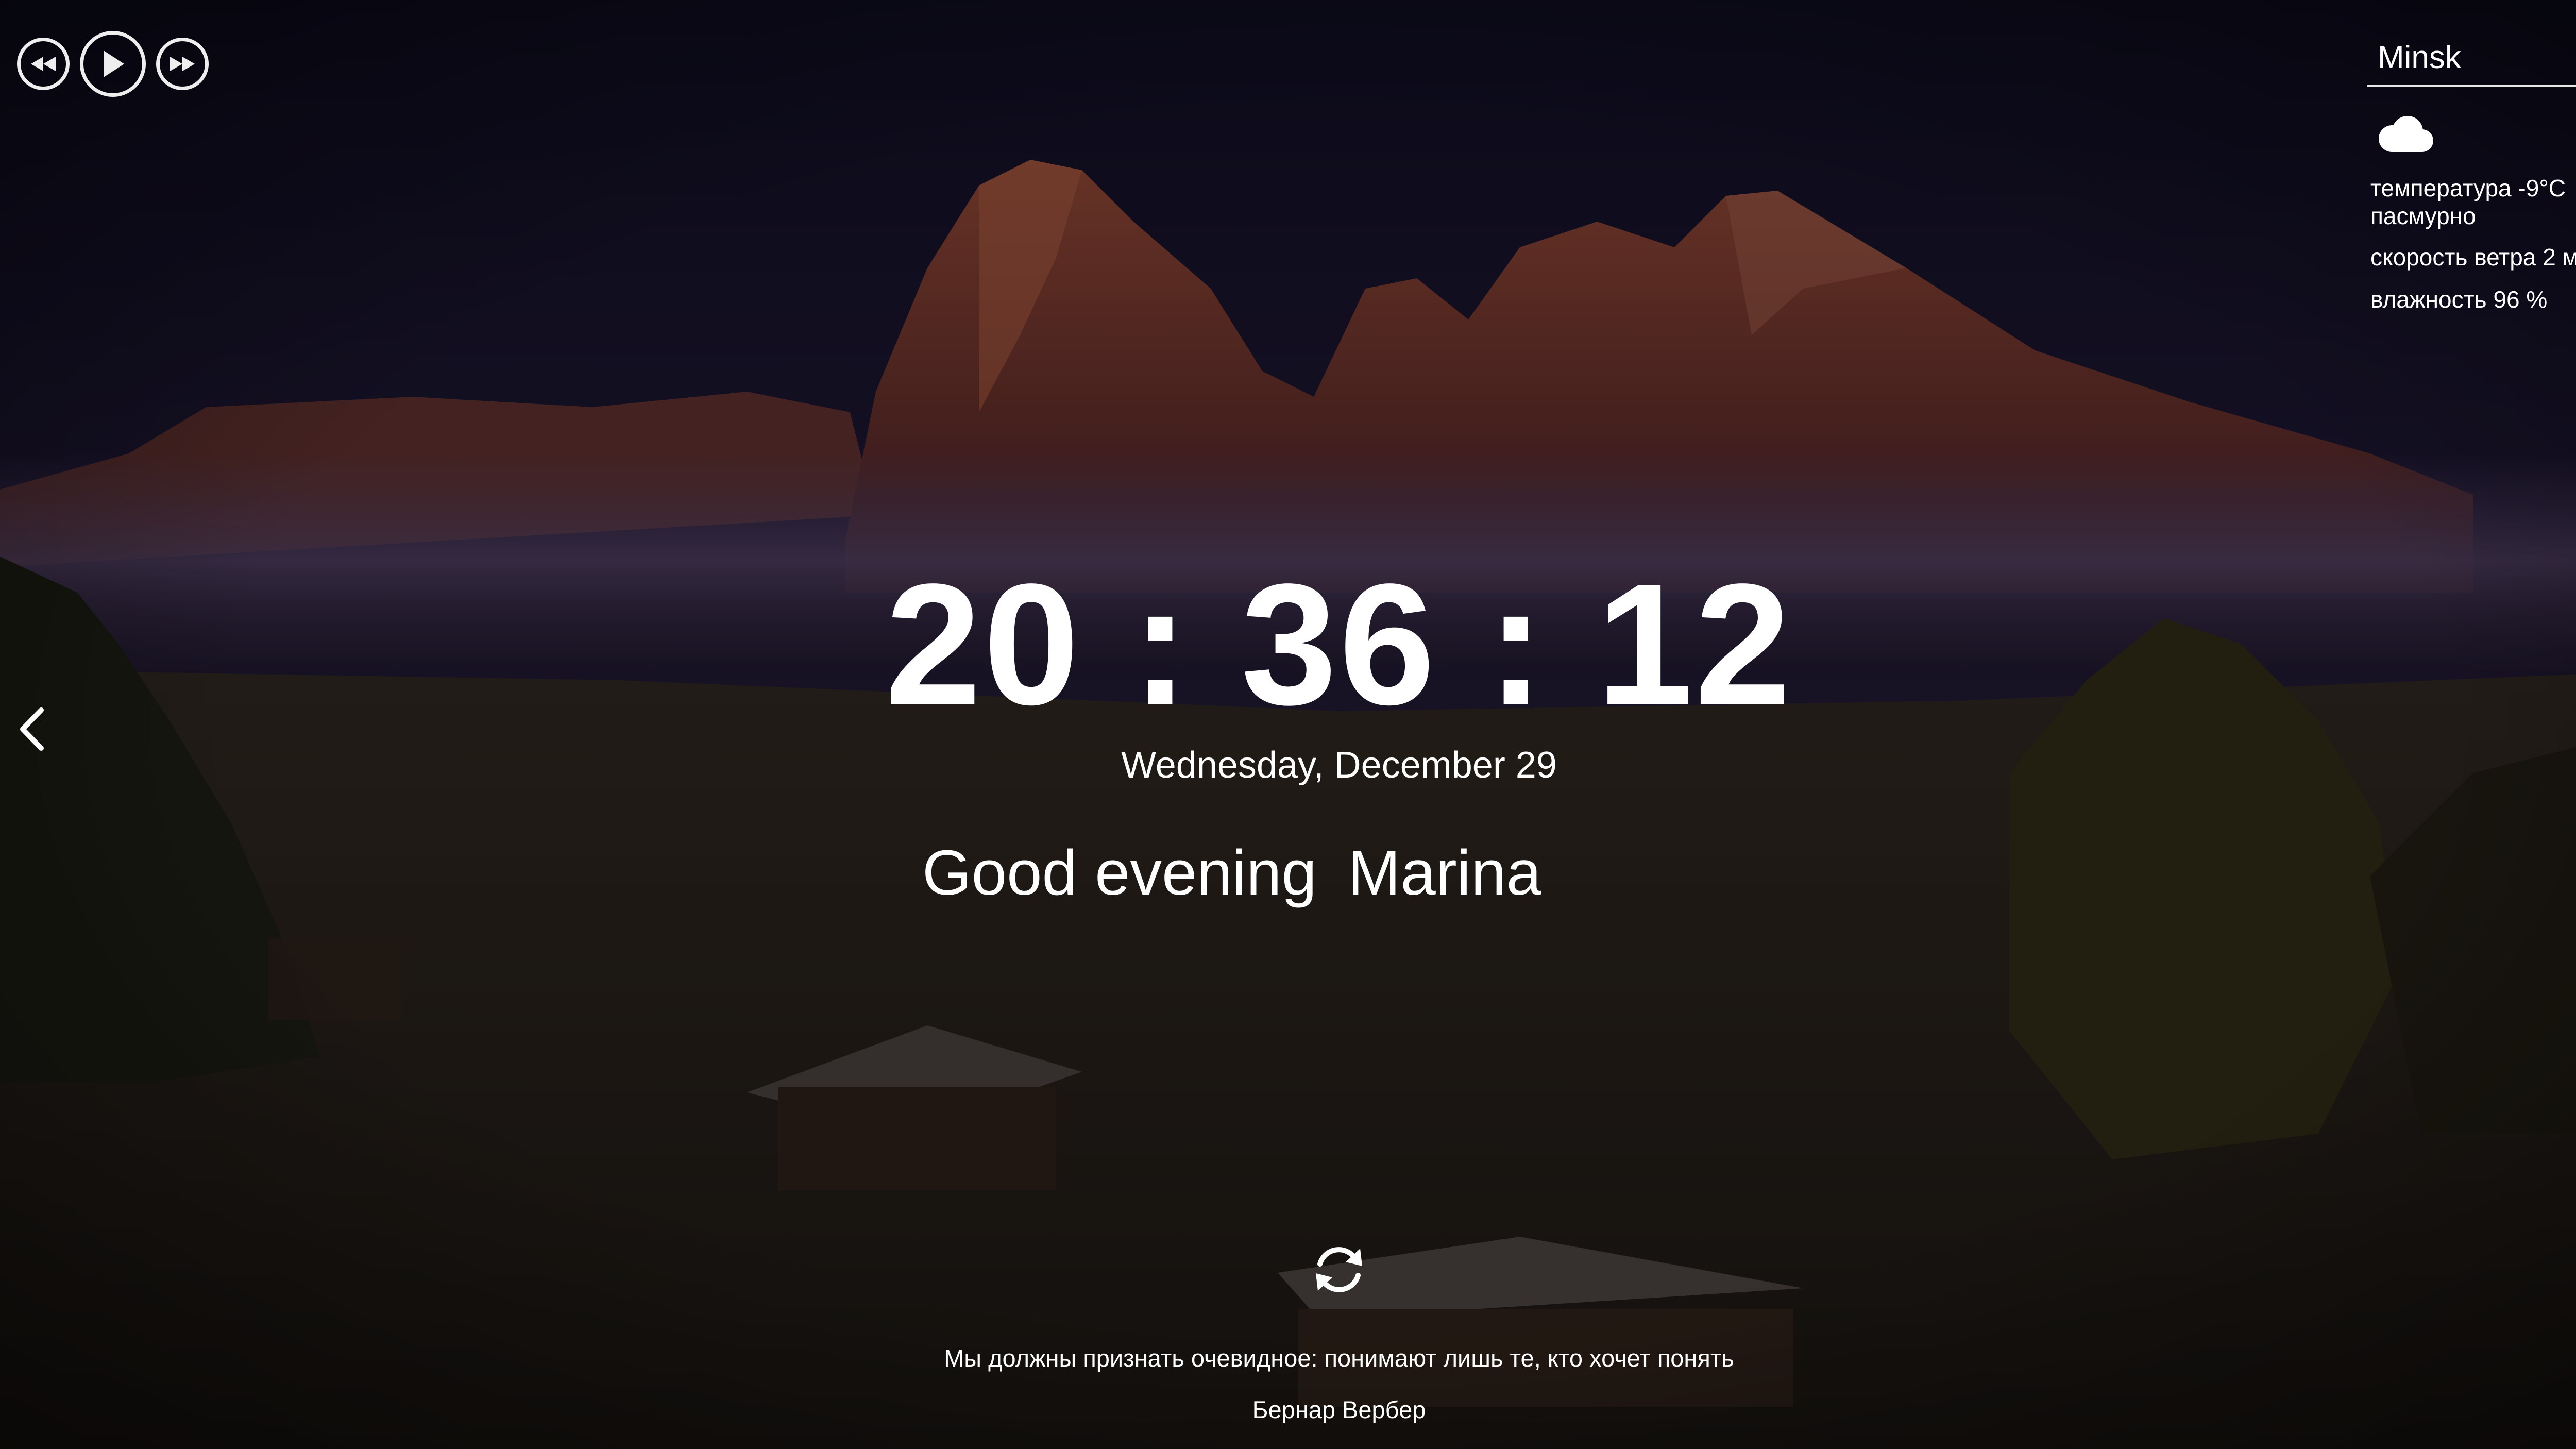 The image size is (2576, 1449). I want to click on play-icon, so click(114, 63).